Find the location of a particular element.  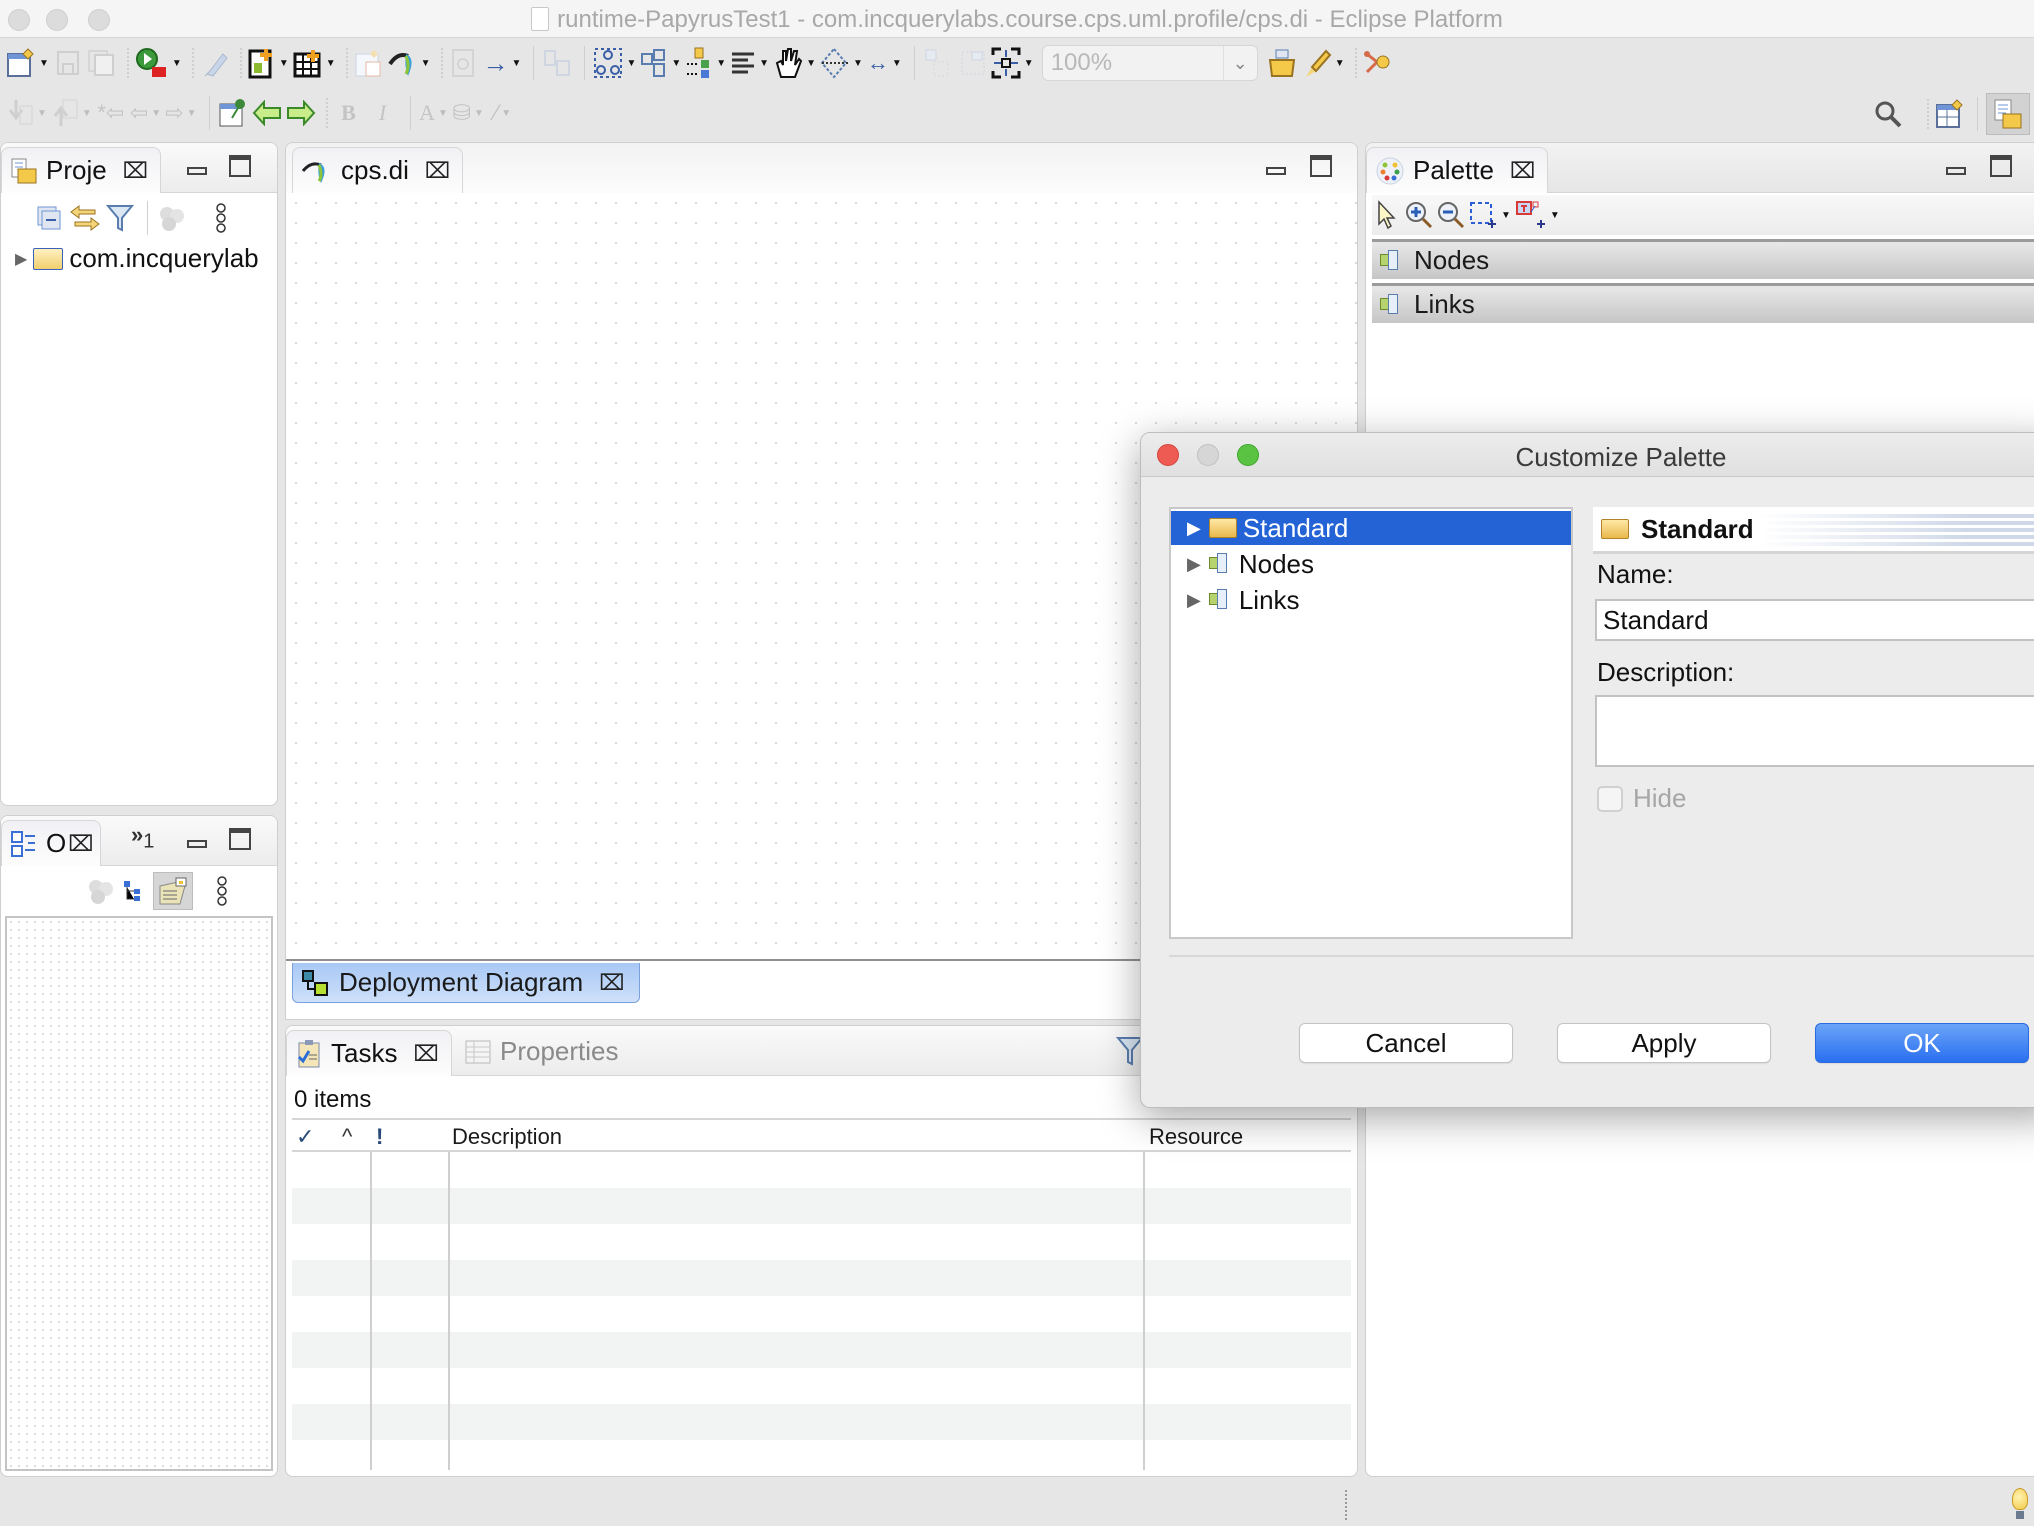

outline-overview-canvas is located at coordinates (139, 1193).